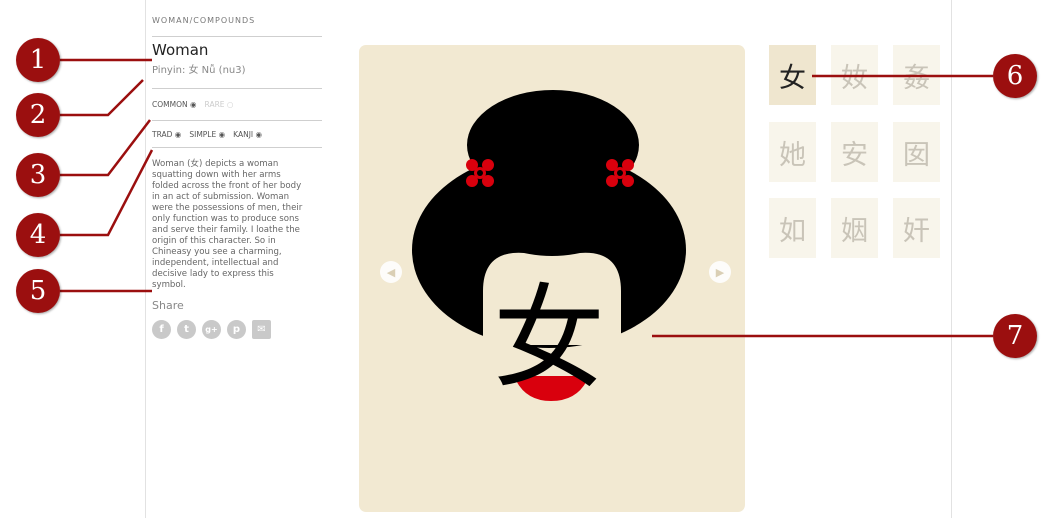 This screenshot has height=518, width=1046. What do you see at coordinates (38, 175) in the screenshot?
I see `callout-badge-3: 3` at bounding box center [38, 175].